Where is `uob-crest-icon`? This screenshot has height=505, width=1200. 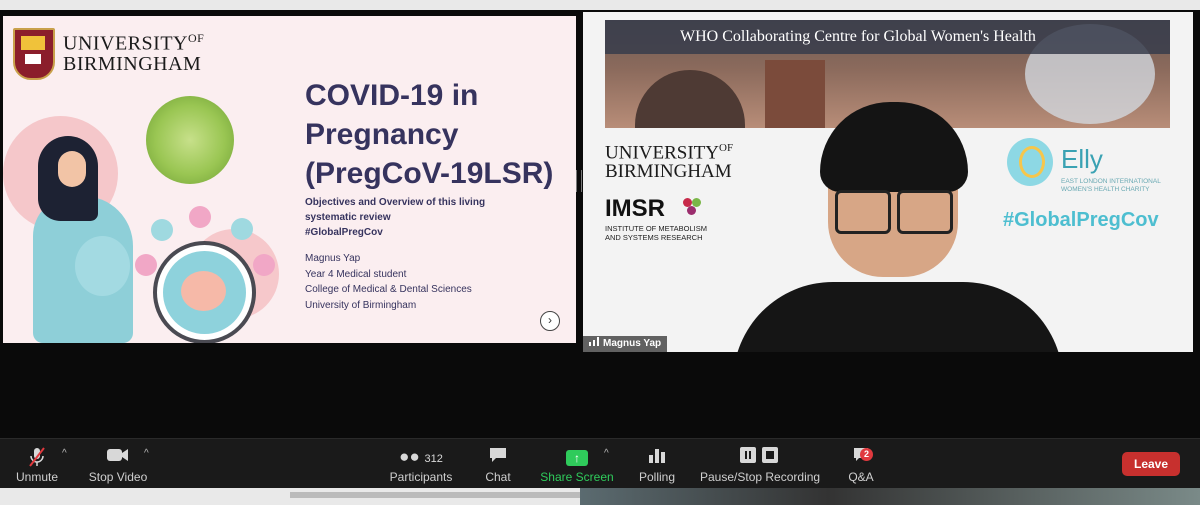 uob-crest-icon is located at coordinates (34, 54).